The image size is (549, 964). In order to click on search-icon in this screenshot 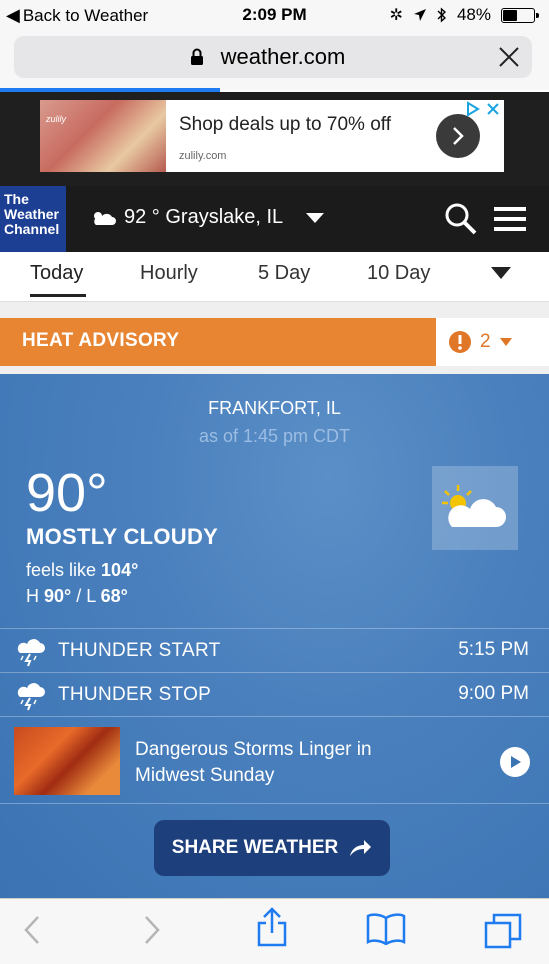, I will do `click(461, 219)`.